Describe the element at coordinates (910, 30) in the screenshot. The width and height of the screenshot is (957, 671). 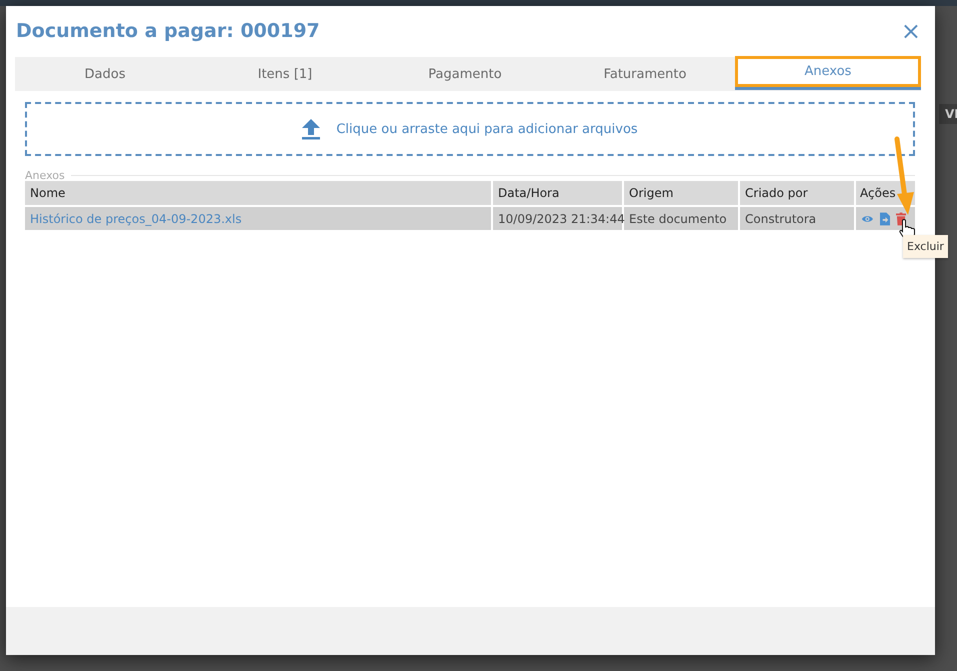
I see `close-button: ×` at that location.